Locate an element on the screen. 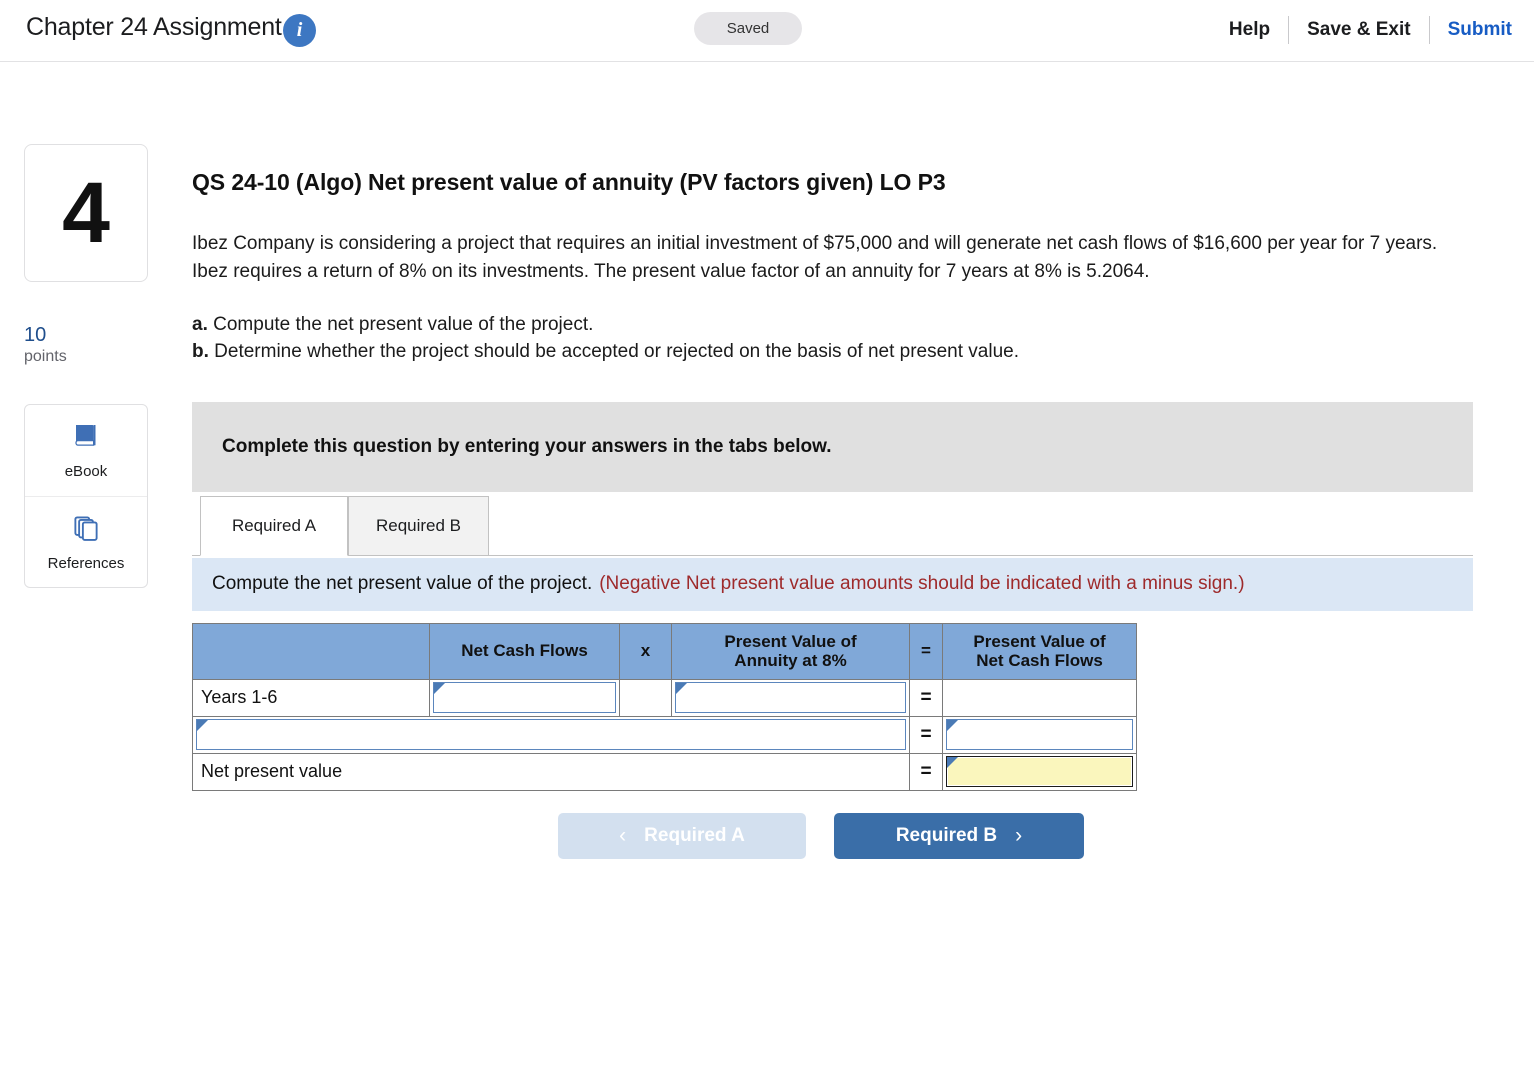 The width and height of the screenshot is (1534, 1090). page-title: Chapter 24 Assignment is located at coordinates (154, 27).